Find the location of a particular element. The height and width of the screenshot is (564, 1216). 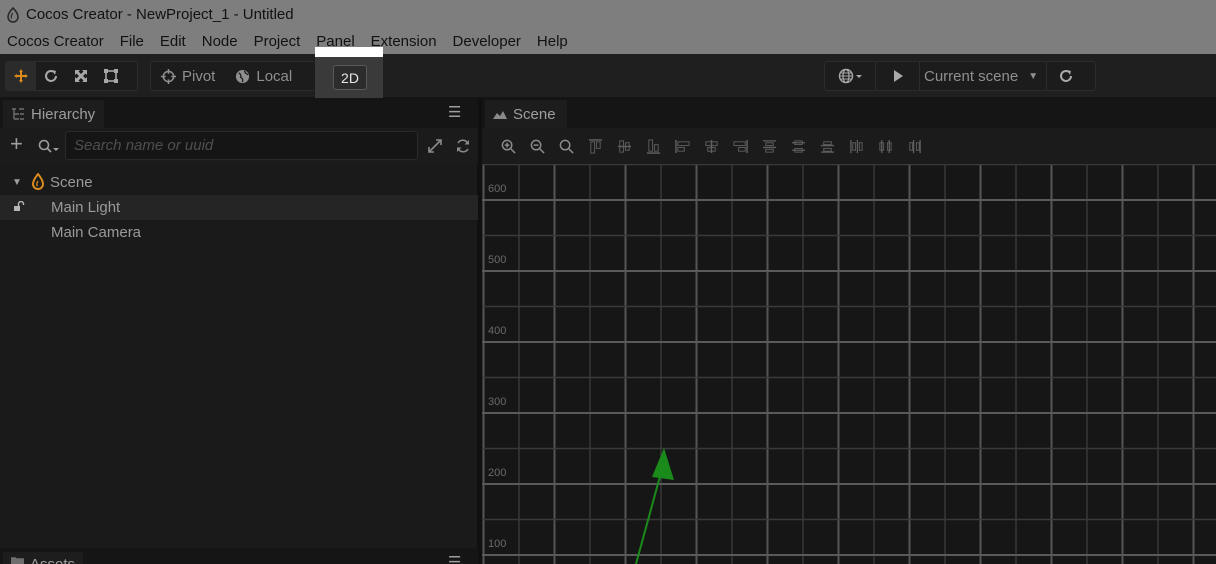

align-v-center-button is located at coordinates (624, 146).